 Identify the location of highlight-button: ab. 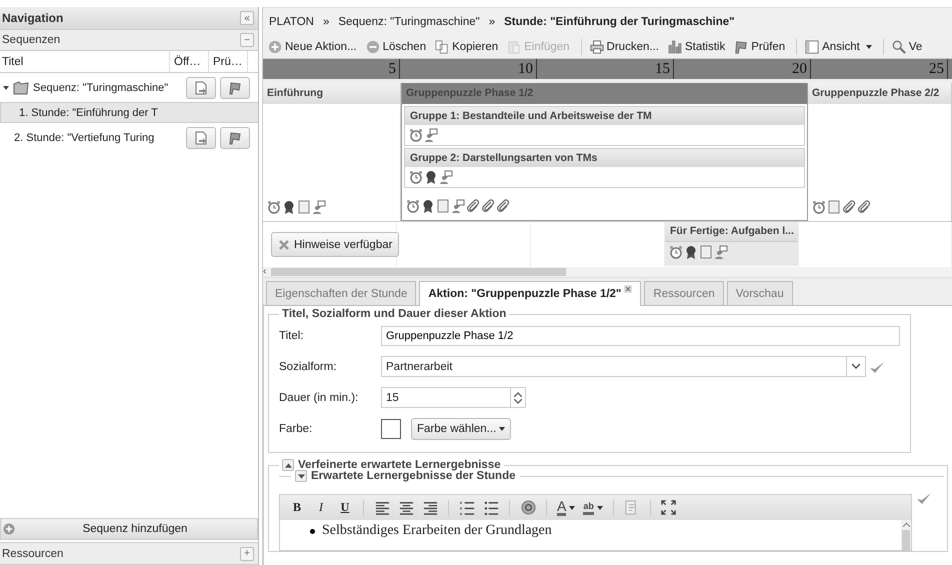
(593, 508).